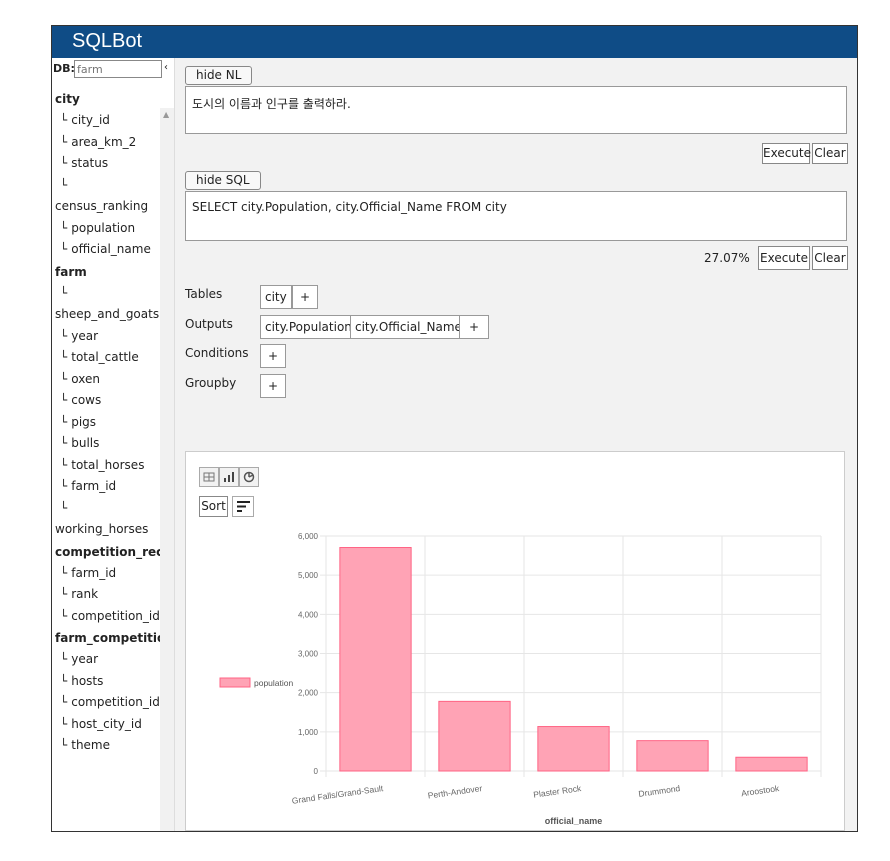 The image size is (890, 861). I want to click on schema-column: └ host_city_id, so click(106, 725).